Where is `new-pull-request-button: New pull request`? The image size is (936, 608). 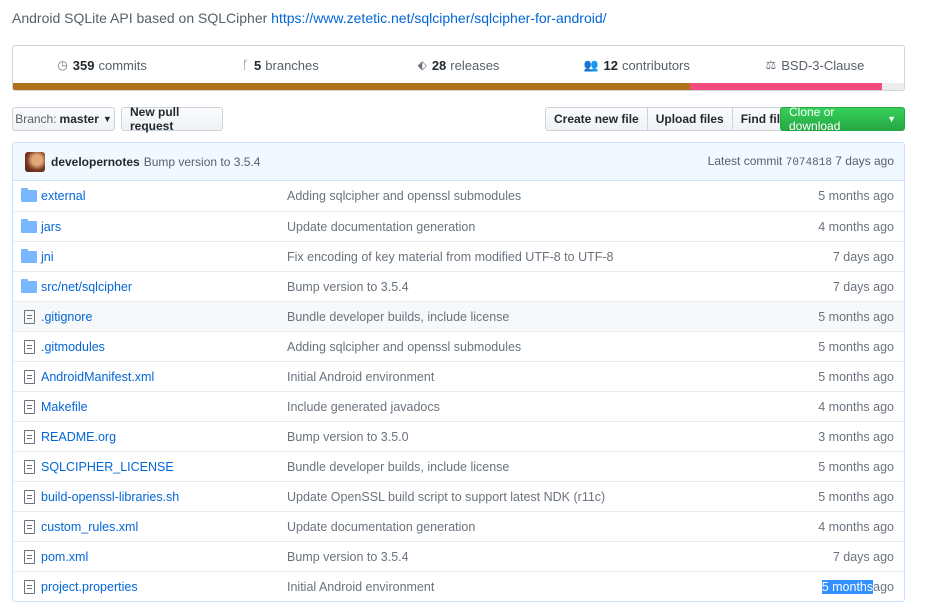 new-pull-request-button: New pull request is located at coordinates (172, 119).